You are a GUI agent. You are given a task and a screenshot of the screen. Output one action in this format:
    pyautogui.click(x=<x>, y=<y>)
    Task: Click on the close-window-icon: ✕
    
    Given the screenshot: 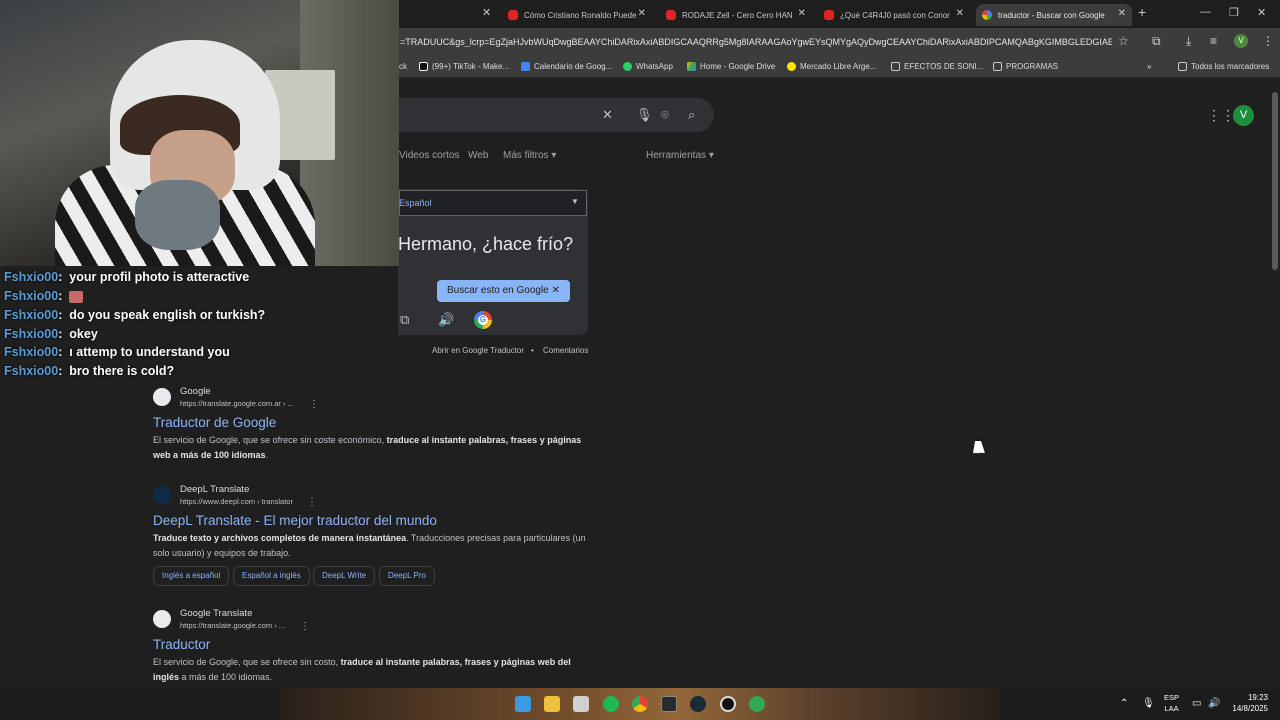 What is the action you would take?
    pyautogui.click(x=1261, y=12)
    